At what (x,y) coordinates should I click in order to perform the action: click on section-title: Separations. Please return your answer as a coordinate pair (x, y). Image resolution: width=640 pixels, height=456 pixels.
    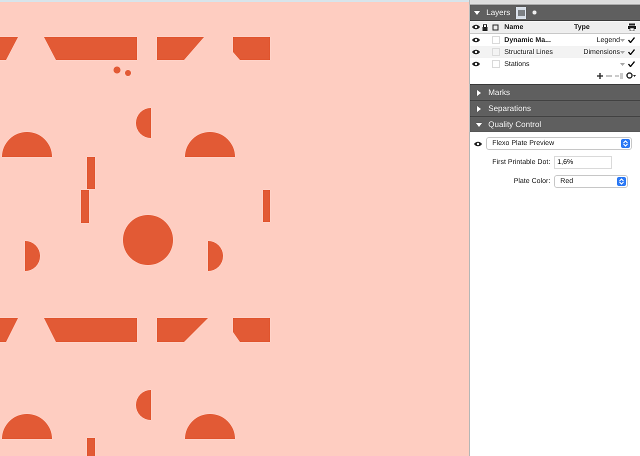
    Looking at the image, I should click on (509, 108).